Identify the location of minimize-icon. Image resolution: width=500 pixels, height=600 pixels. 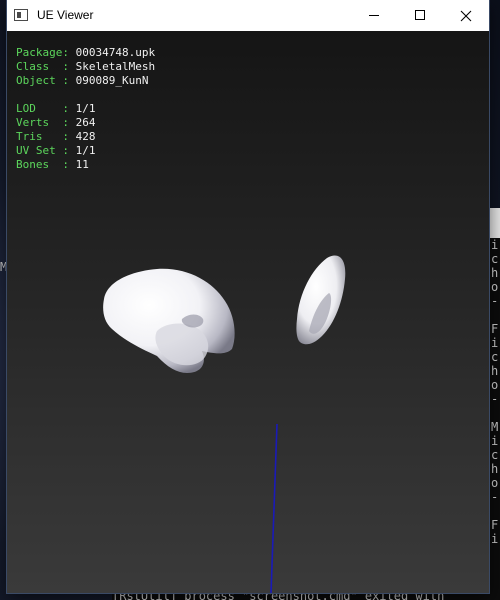
(374, 15).